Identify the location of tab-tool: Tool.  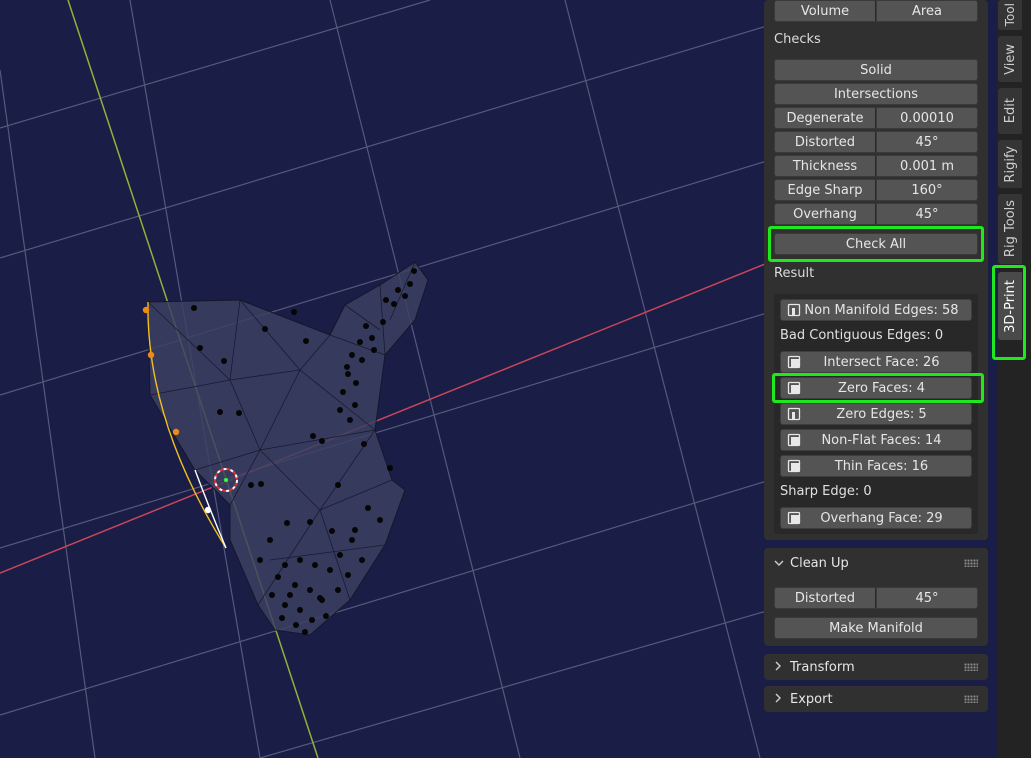
(1010, 15).